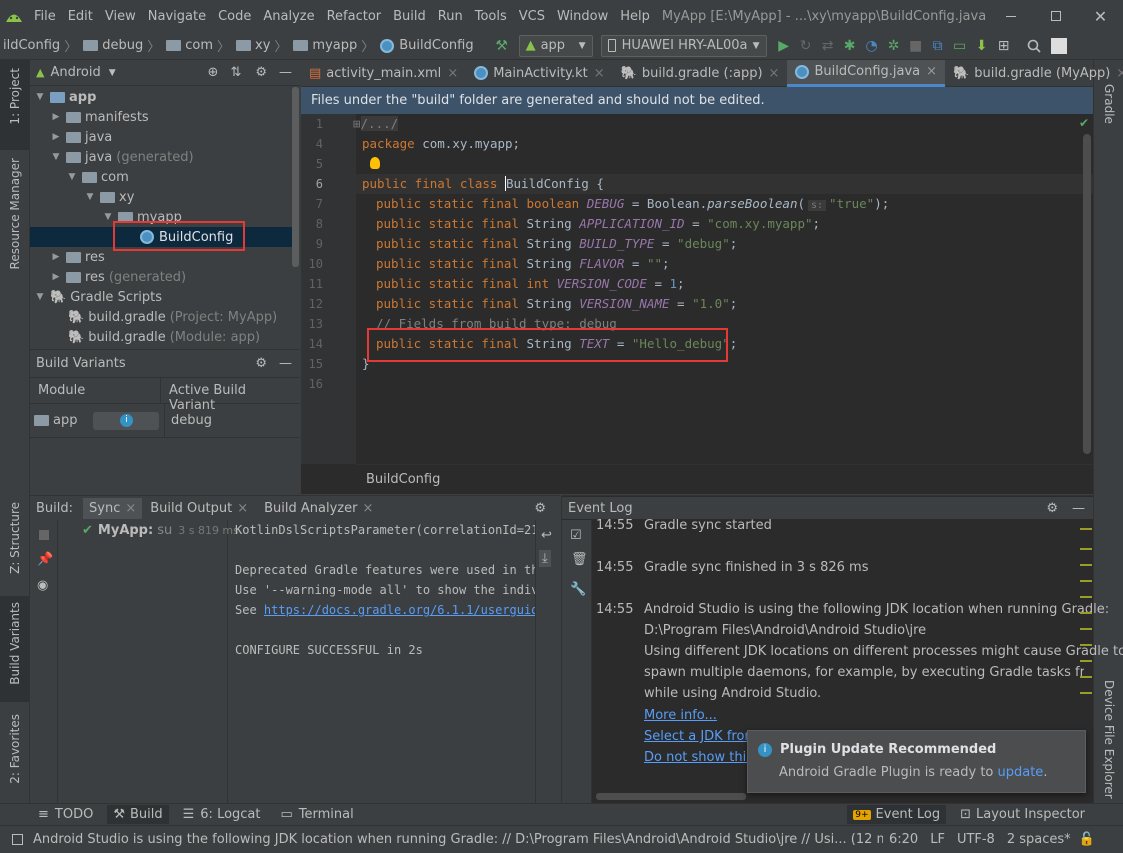 The width and height of the screenshot is (1123, 853). I want to click on maximize-icon, so click(1055, 16).